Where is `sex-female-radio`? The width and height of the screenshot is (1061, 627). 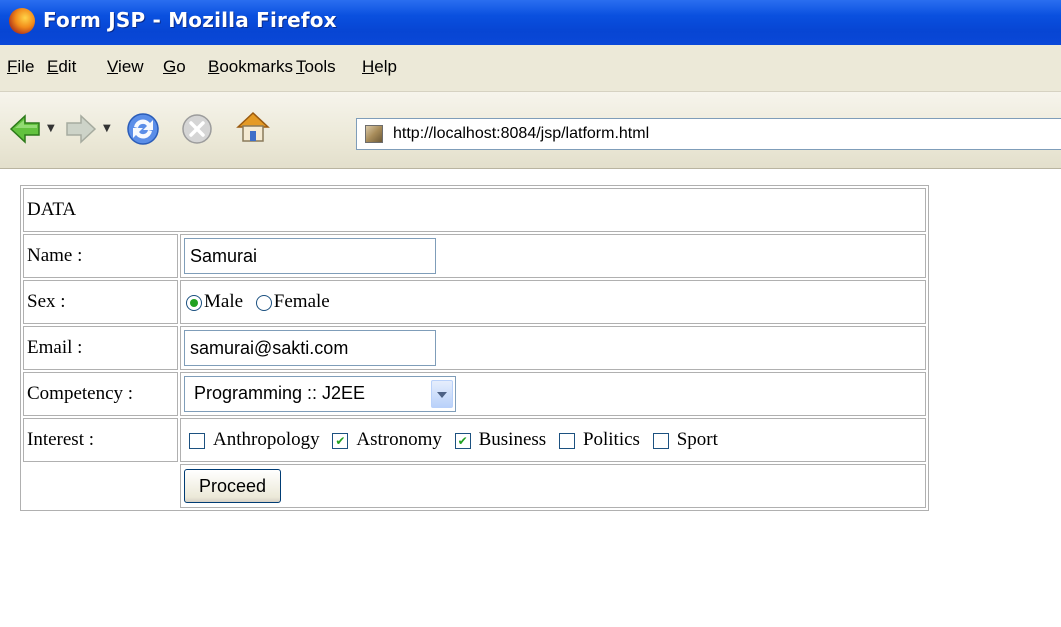 sex-female-radio is located at coordinates (263, 302).